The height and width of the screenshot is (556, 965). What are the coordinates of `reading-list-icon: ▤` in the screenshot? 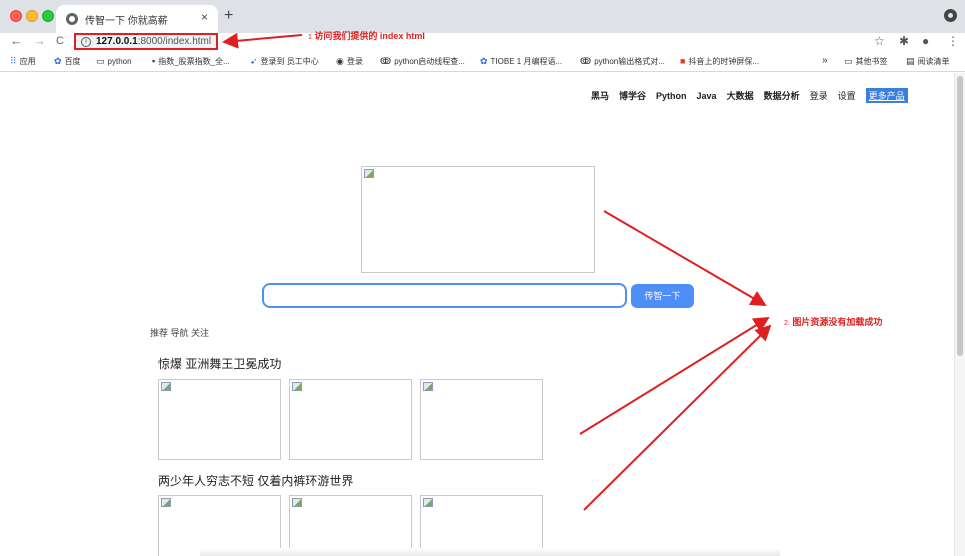 It's located at (910, 61).